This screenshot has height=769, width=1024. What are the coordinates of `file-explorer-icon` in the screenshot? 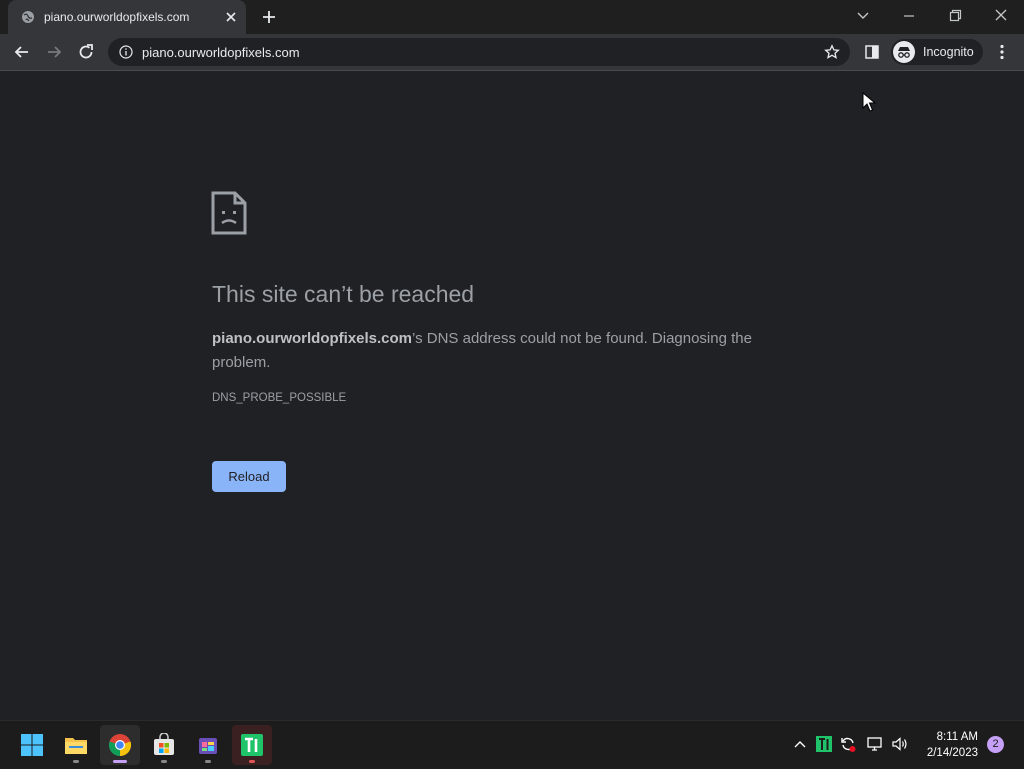 It's located at (76, 746).